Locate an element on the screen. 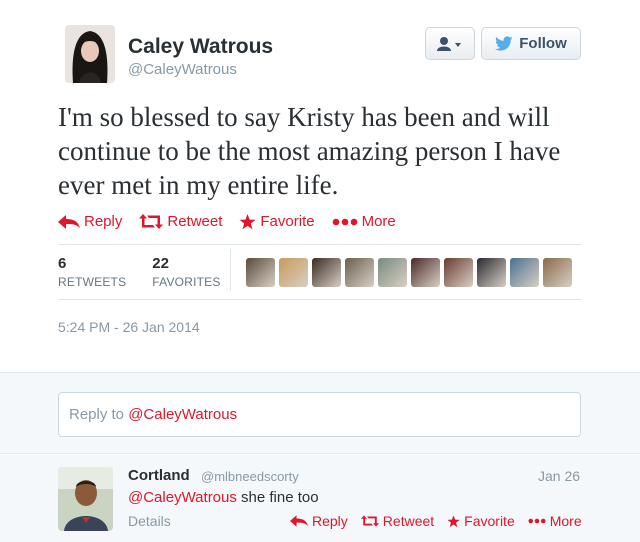 Image resolution: width=640 pixels, height=542 pixels. favorite-label: Favorite is located at coordinates (287, 221).